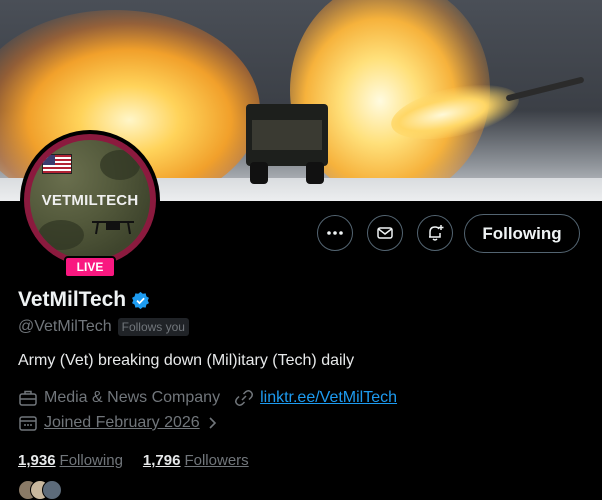 This screenshot has width=602, height=500. I want to click on followed-by-avatars, so click(42, 490).